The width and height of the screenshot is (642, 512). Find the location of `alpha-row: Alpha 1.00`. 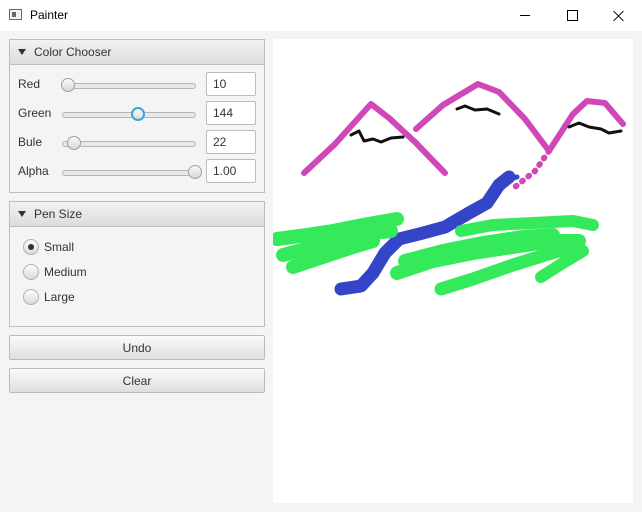

alpha-row: Alpha 1.00 is located at coordinates (138, 172).